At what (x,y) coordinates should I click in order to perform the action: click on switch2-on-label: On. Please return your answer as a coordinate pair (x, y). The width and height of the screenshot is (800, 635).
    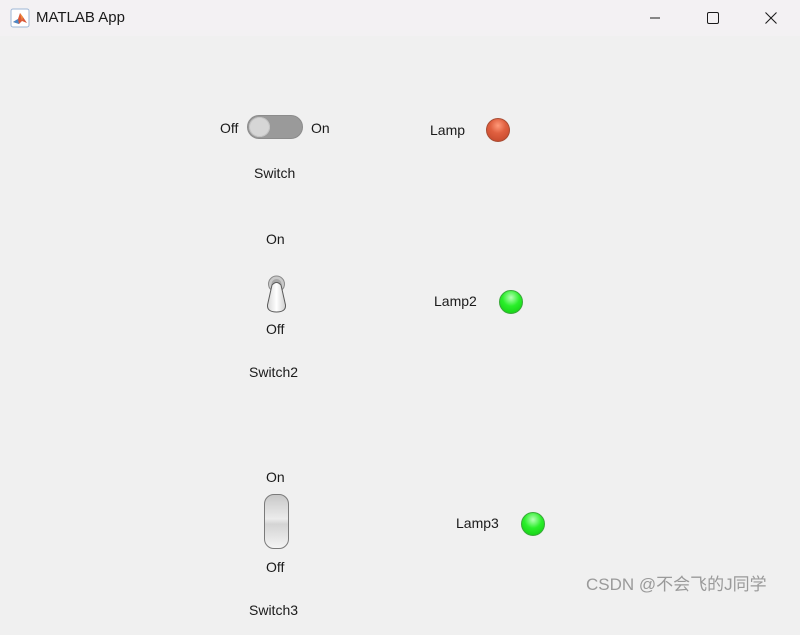
    Looking at the image, I should click on (275, 239).